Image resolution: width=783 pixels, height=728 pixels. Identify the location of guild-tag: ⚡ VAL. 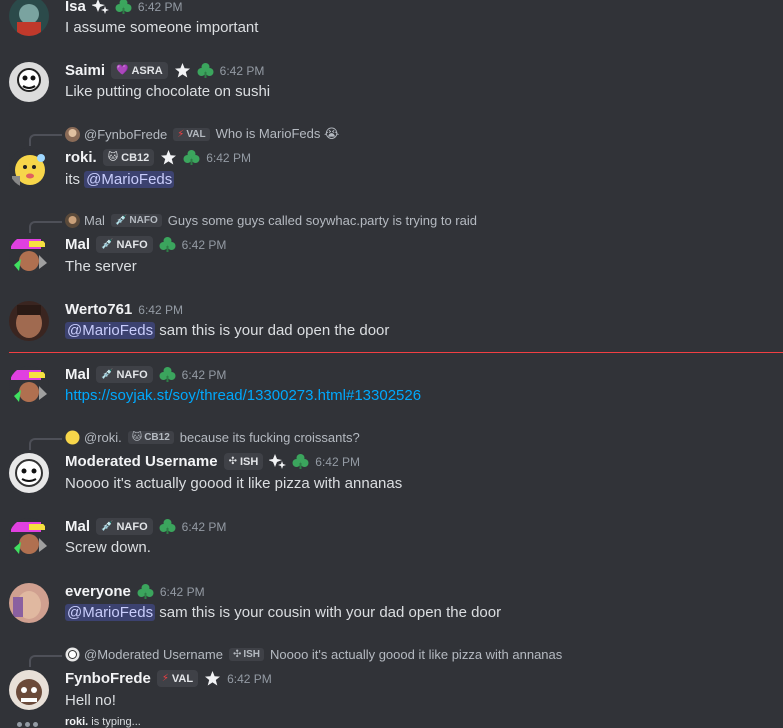
(177, 678).